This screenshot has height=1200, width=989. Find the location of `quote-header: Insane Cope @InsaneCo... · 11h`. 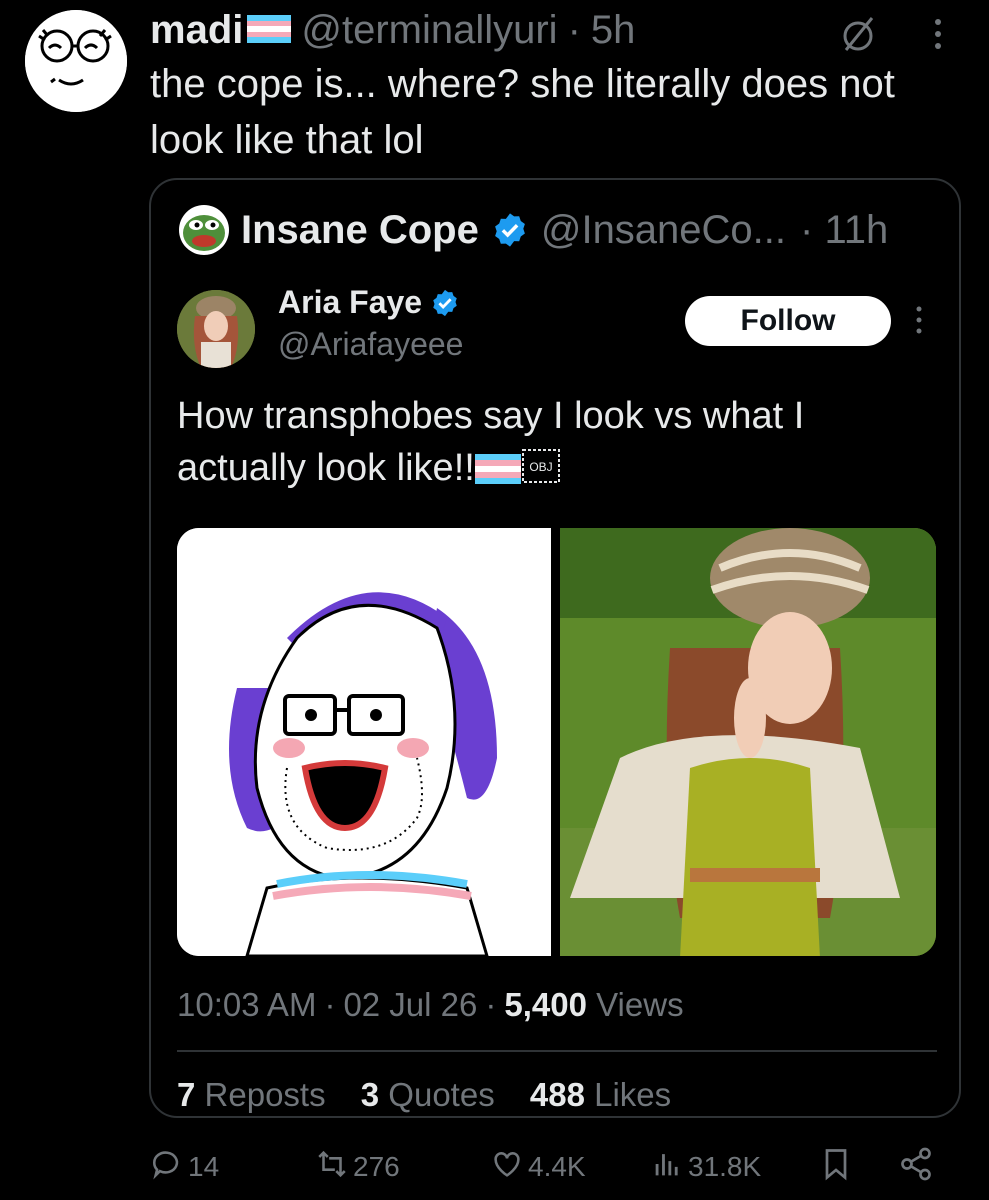

quote-header: Insane Cope @InsaneCo... · 11h is located at coordinates (533, 230).